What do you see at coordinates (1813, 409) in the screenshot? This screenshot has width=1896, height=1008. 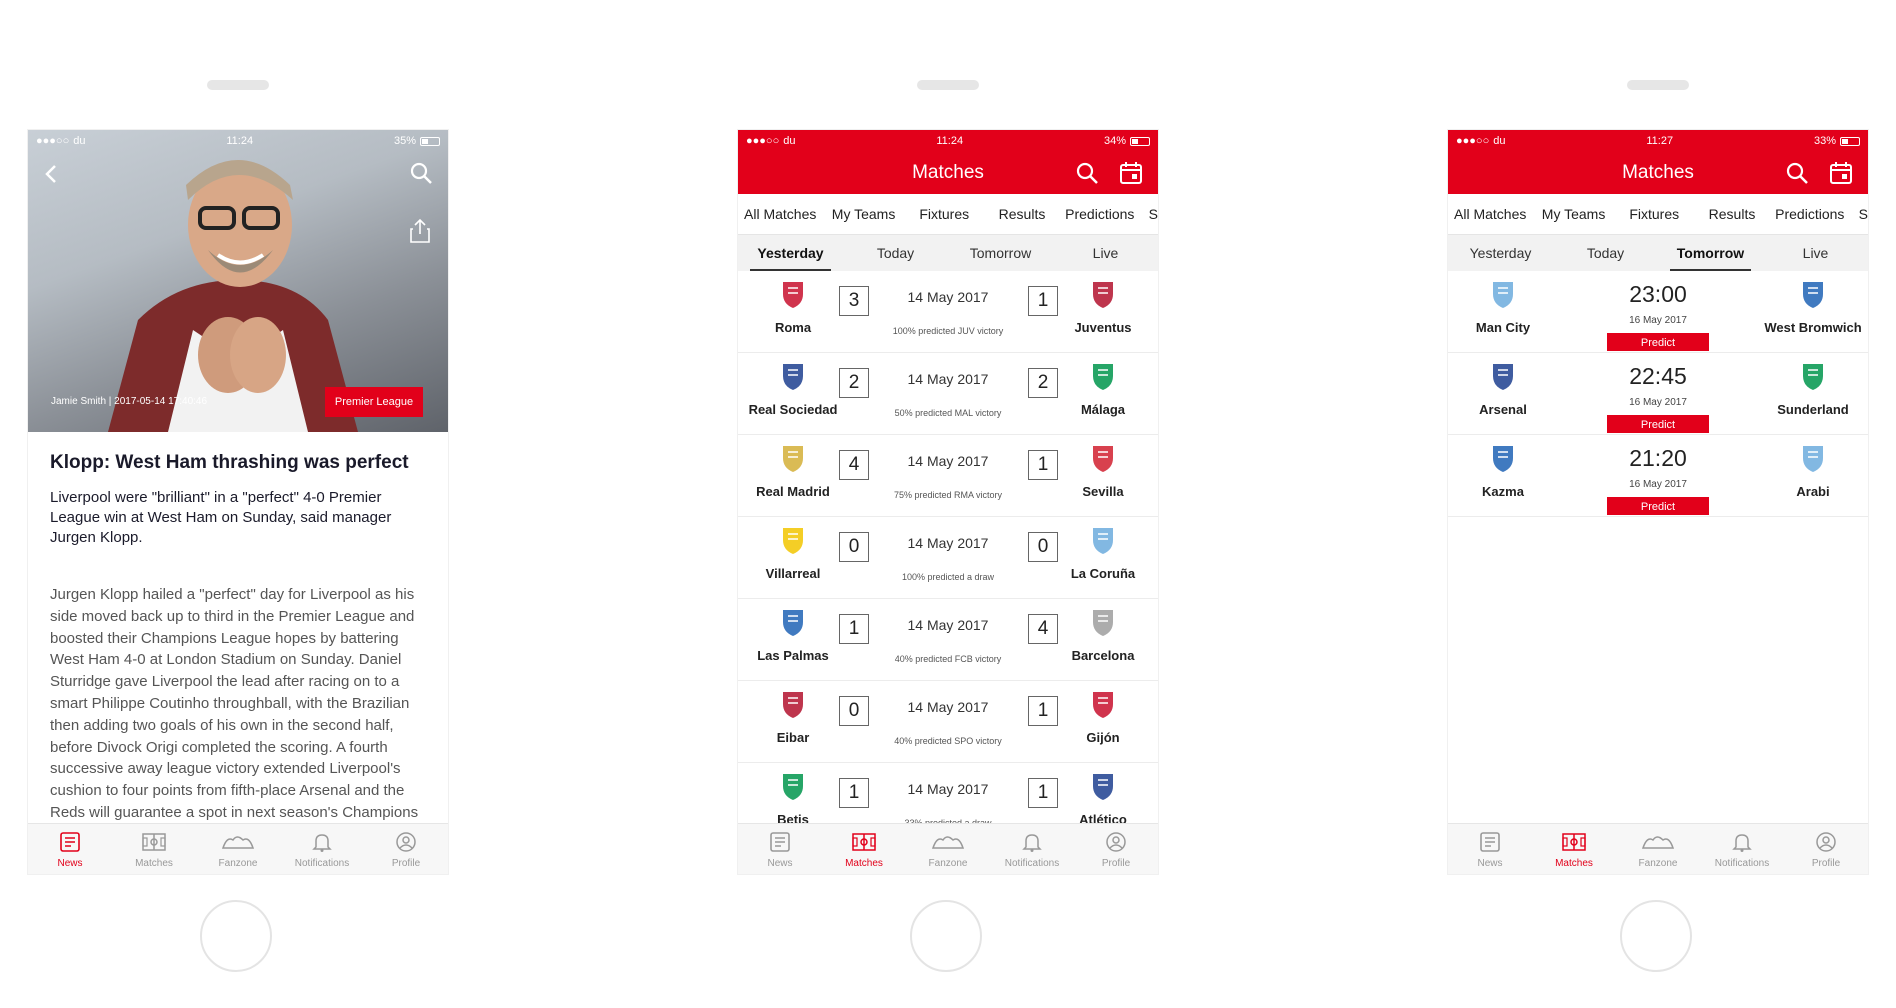 I see `away-team-name: Sunderland` at bounding box center [1813, 409].